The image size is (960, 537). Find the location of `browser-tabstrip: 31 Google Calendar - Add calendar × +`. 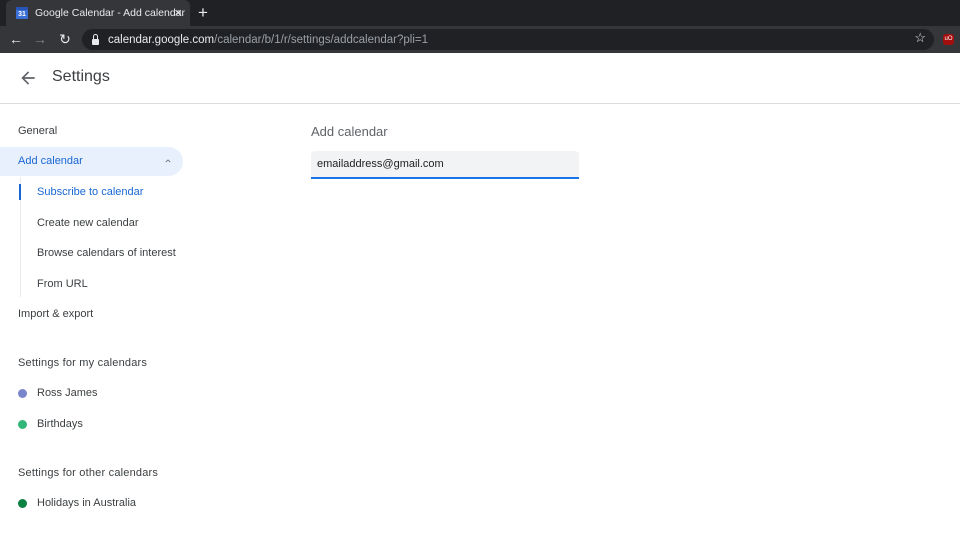

browser-tabstrip: 31 Google Calendar - Add calendar × + is located at coordinates (480, 13).